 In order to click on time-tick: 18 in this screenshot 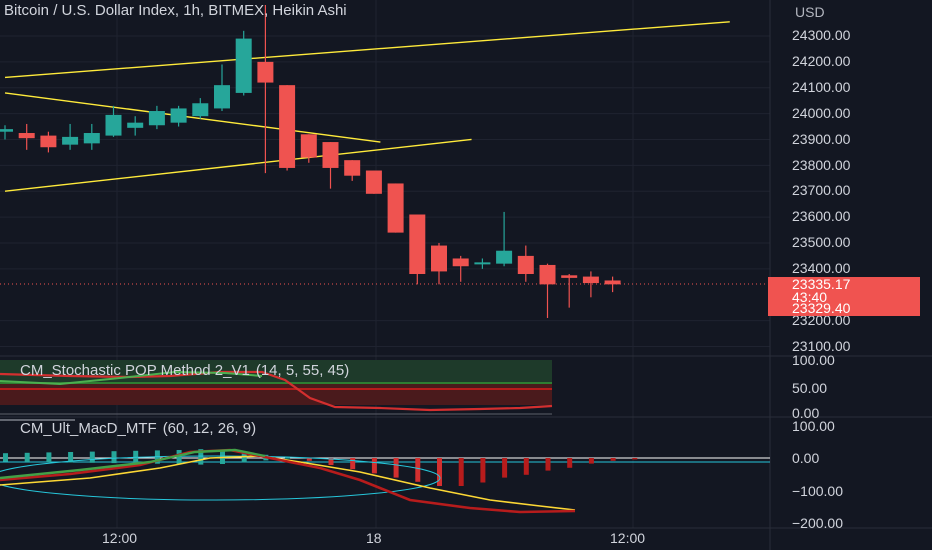, I will do `click(374, 538)`.